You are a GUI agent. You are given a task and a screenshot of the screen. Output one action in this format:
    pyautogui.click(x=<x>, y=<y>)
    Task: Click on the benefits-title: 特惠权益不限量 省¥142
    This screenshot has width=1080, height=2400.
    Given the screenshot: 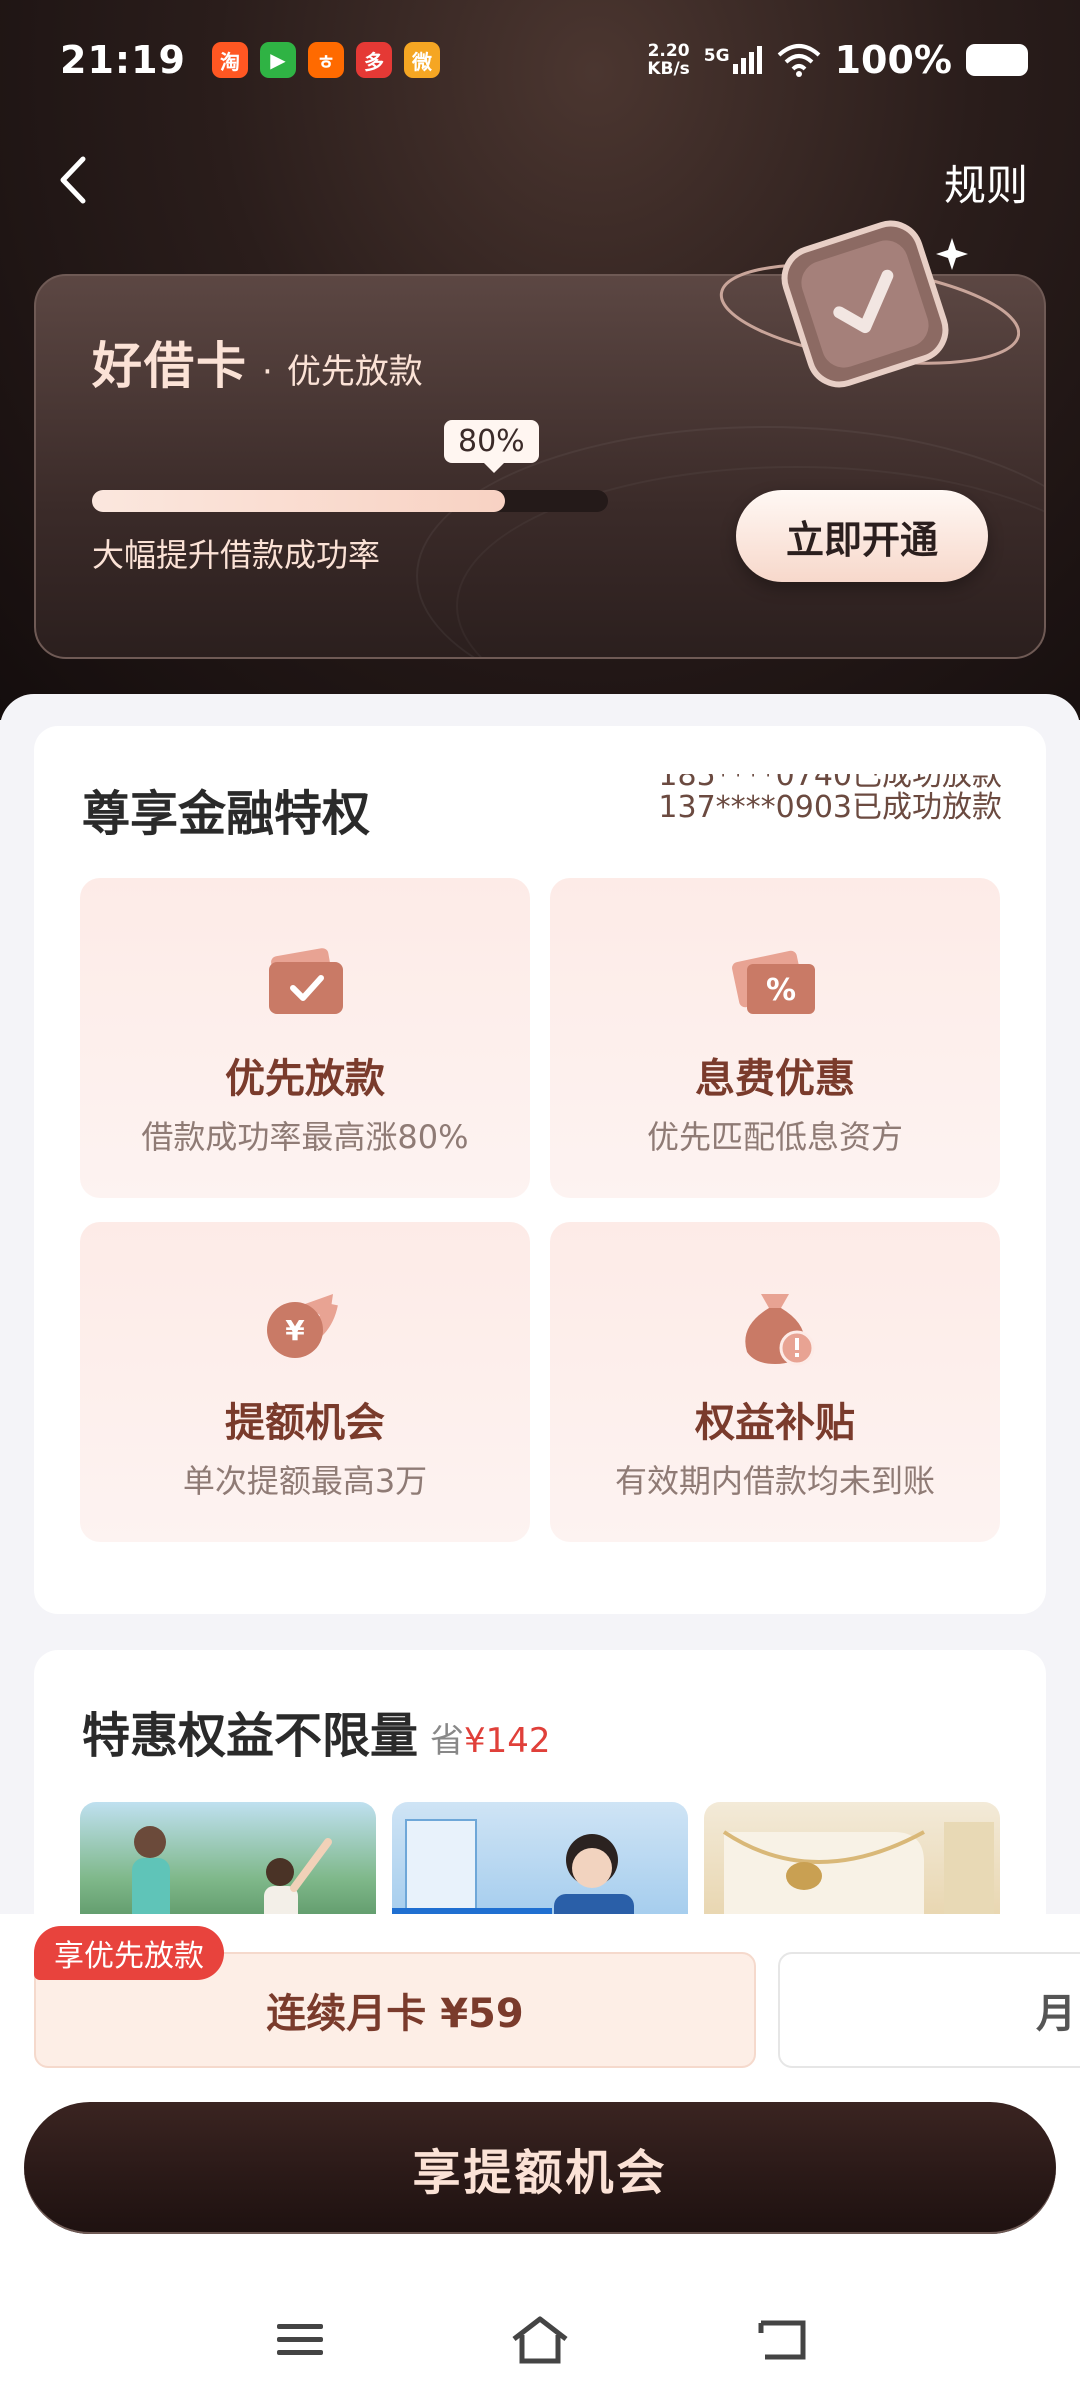 What is the action you would take?
    pyautogui.click(x=316, y=1736)
    